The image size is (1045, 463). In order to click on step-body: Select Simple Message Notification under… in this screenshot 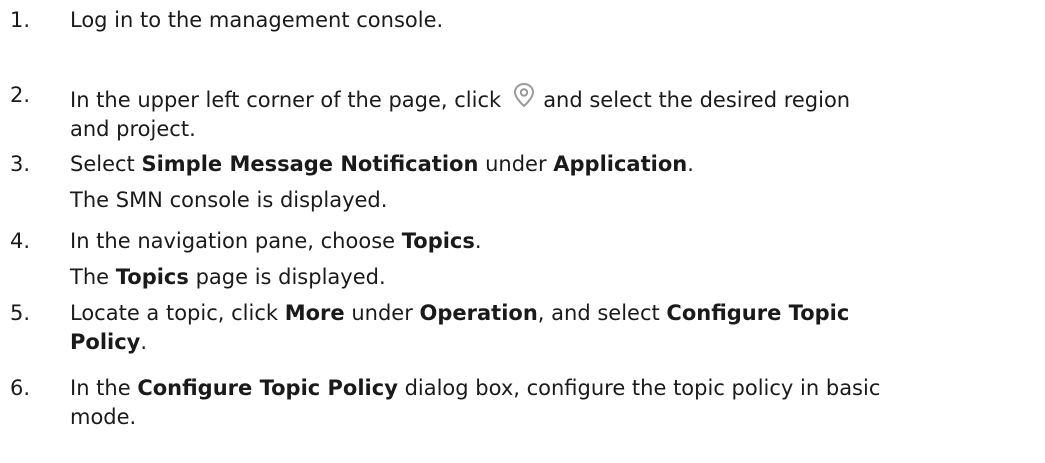, I will do `click(550, 182)`.